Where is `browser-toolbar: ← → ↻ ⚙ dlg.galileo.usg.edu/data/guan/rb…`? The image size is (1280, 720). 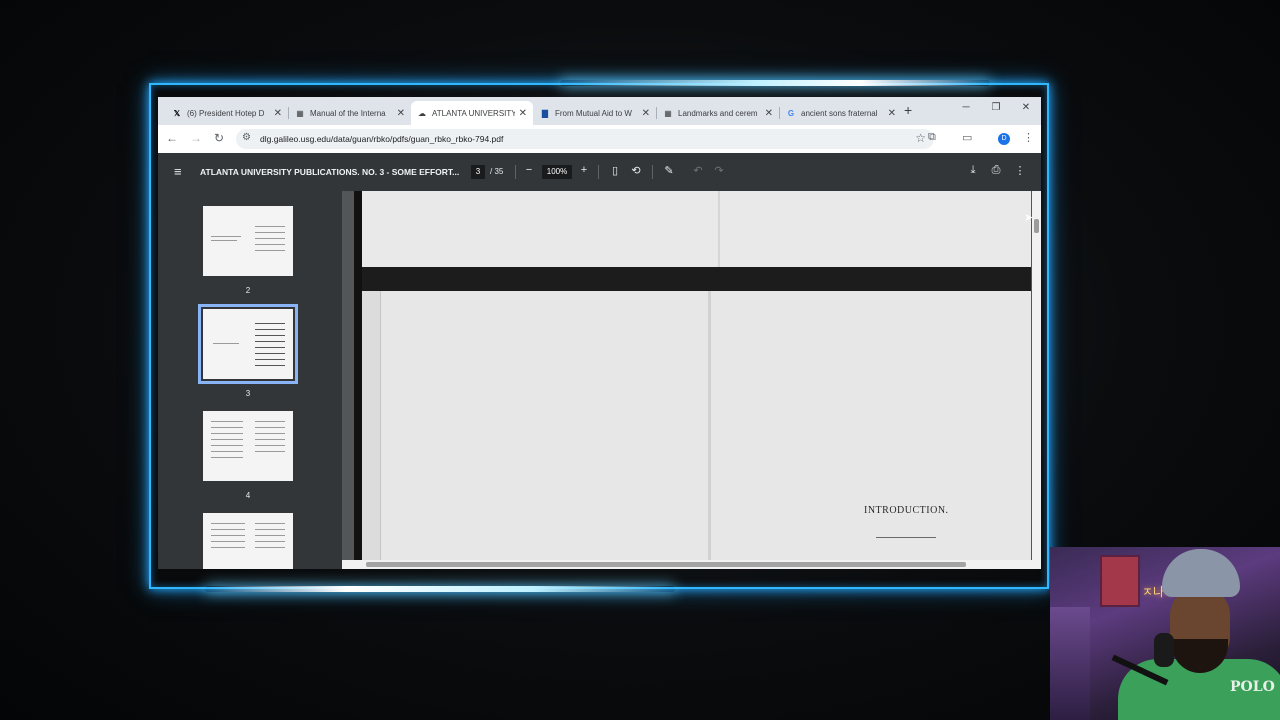
browser-toolbar: ← → ↻ ⚙ dlg.galileo.usg.edu/data/guan/rb… is located at coordinates (599, 139).